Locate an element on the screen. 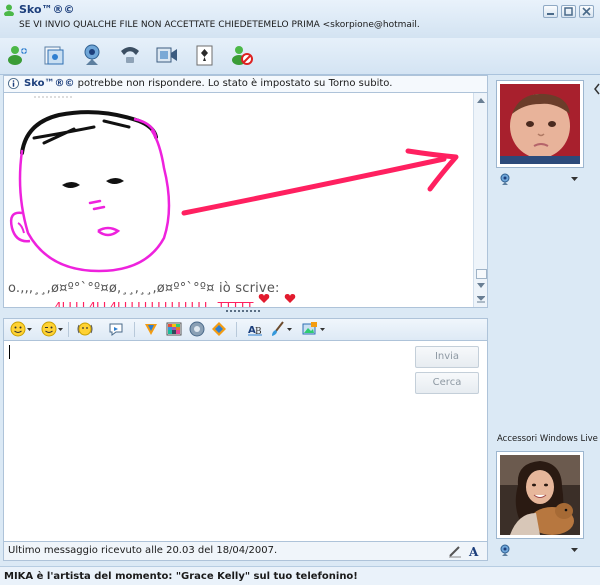  maximize-icon is located at coordinates (568, 11).